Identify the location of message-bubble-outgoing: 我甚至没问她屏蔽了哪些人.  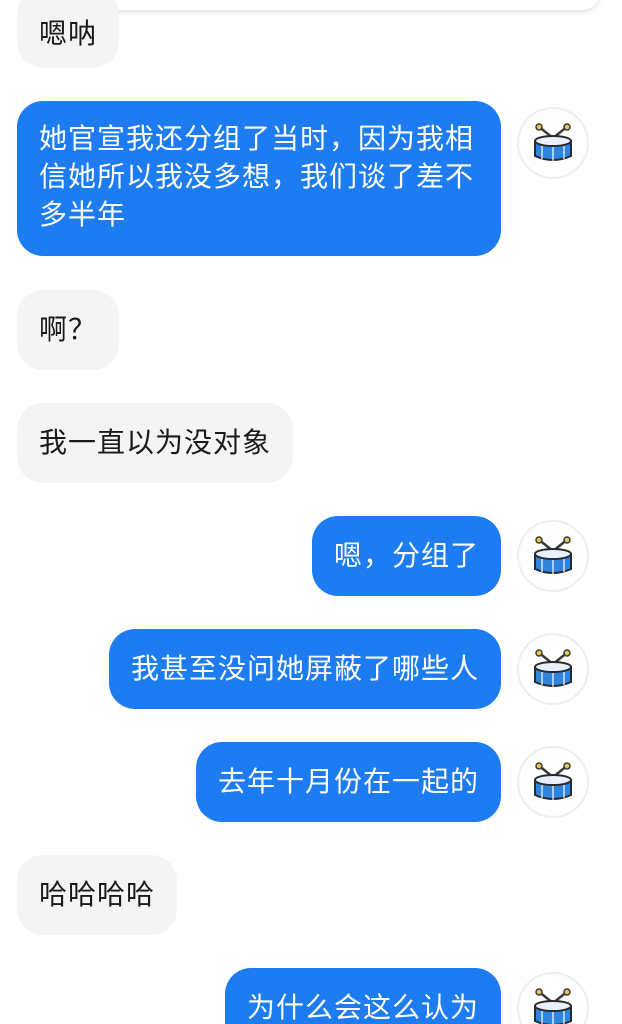
(304, 669).